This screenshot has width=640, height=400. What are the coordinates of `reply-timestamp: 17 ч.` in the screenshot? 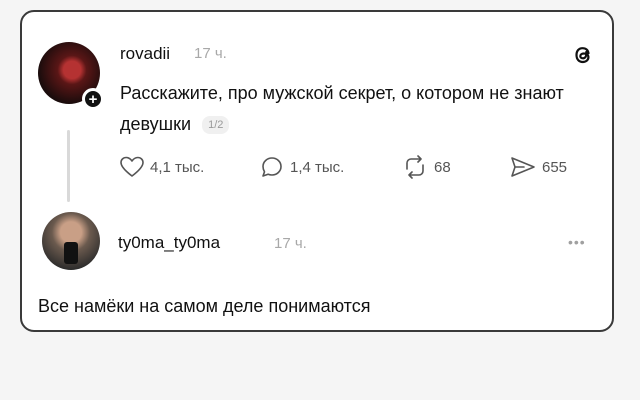 It's located at (290, 243).